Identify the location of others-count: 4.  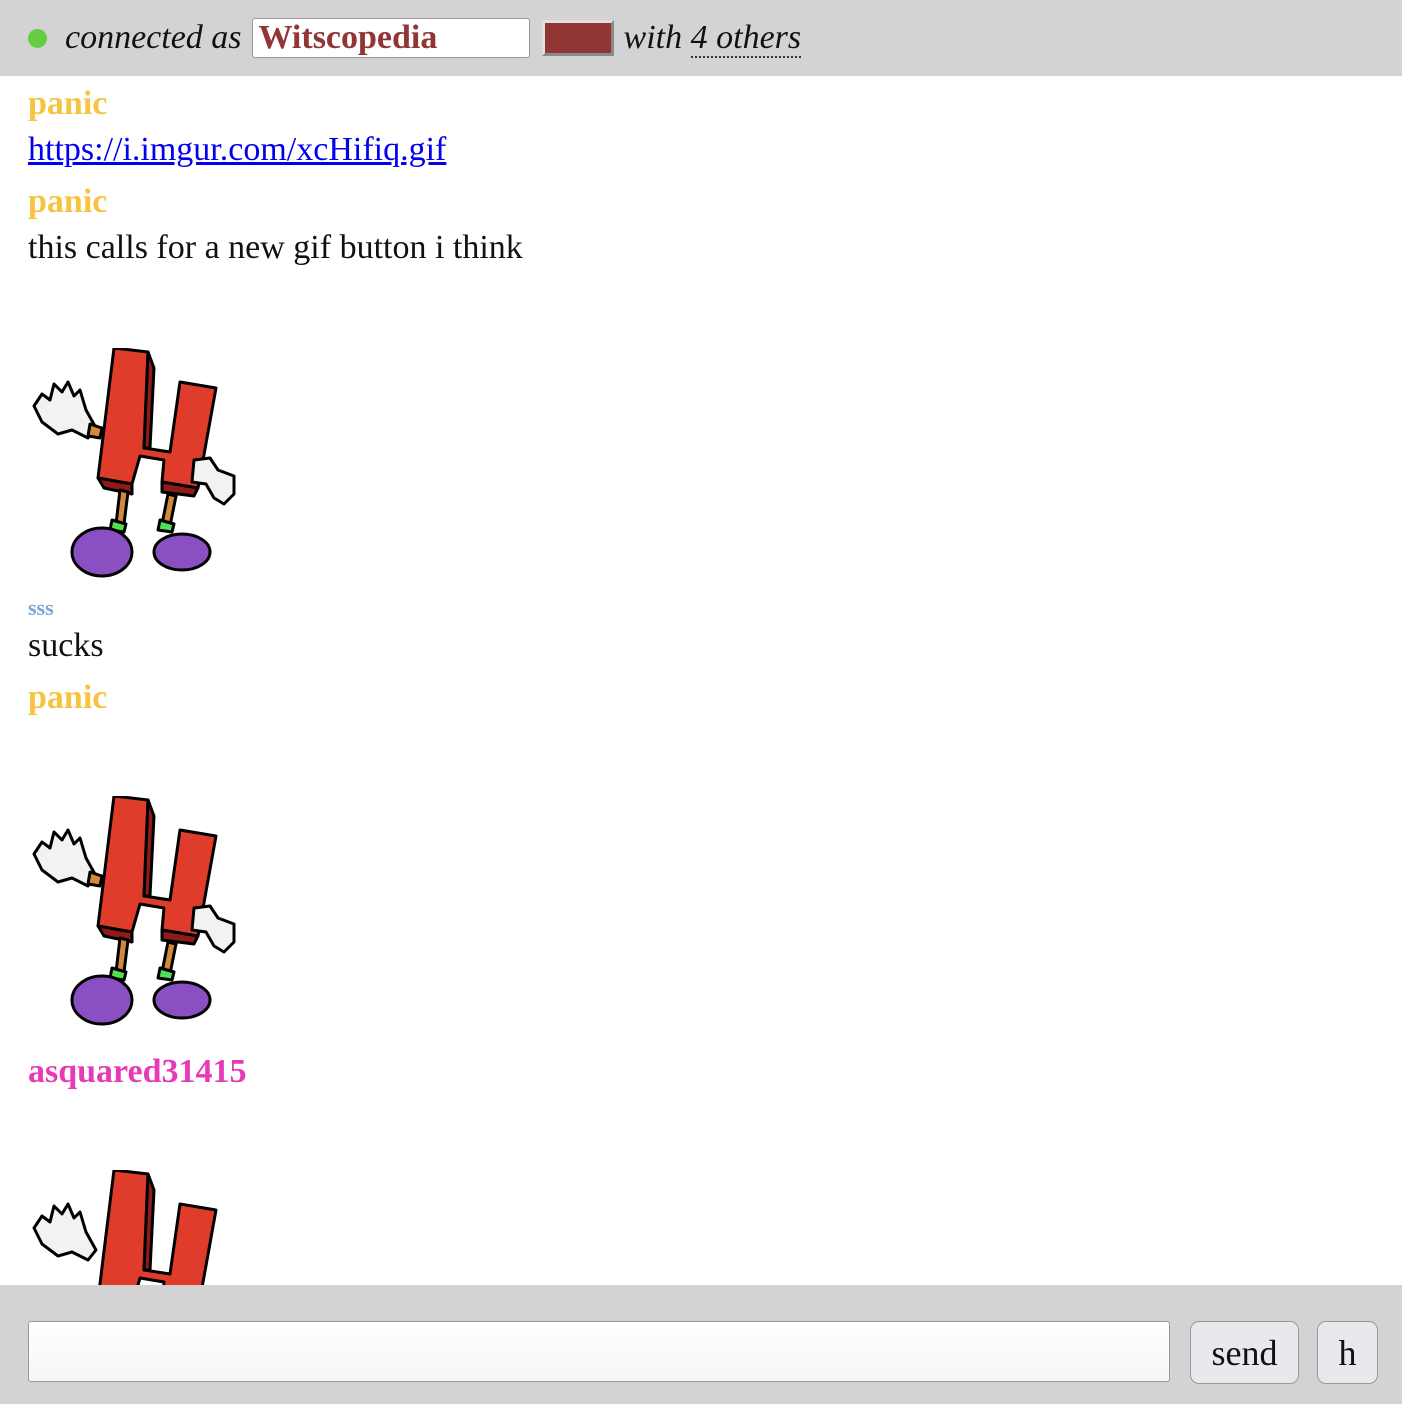
(699, 37).